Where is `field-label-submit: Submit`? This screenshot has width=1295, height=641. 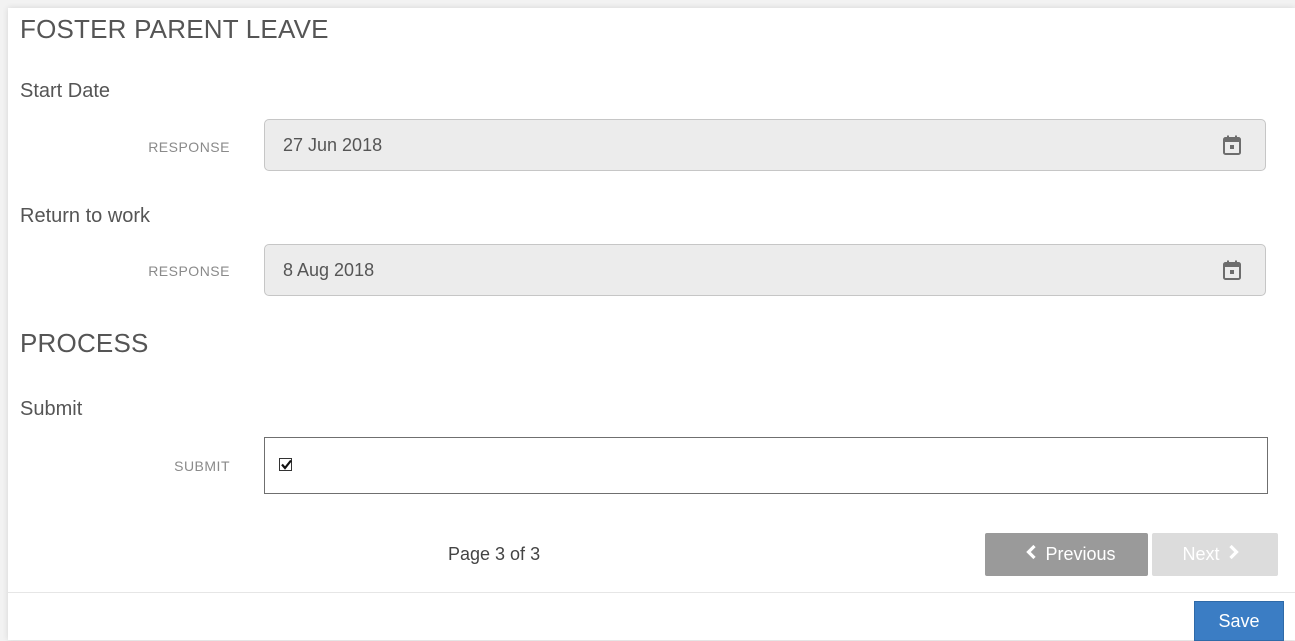 field-label-submit: Submit is located at coordinates (51, 409).